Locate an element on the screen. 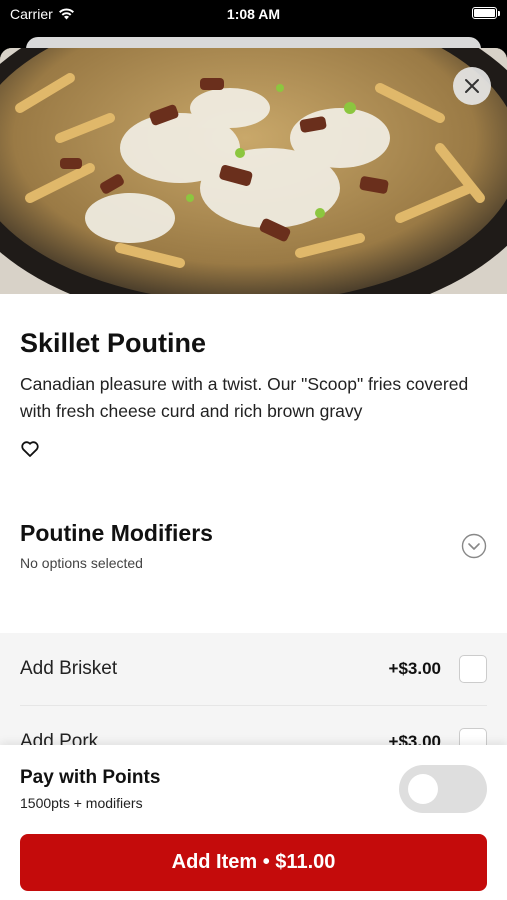 The height and width of the screenshot is (900, 507). pay-with-points-subtitle: 1500pts + modifiers is located at coordinates (81, 803).